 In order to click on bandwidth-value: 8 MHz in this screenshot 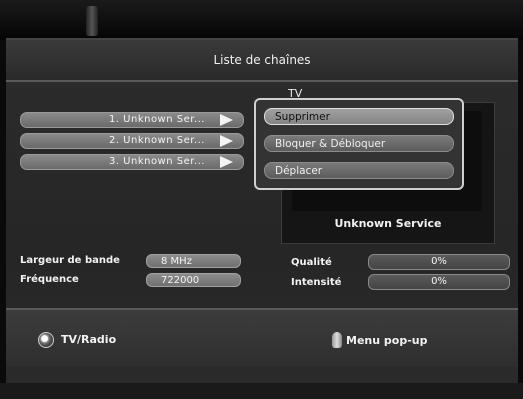, I will do `click(193, 261)`.